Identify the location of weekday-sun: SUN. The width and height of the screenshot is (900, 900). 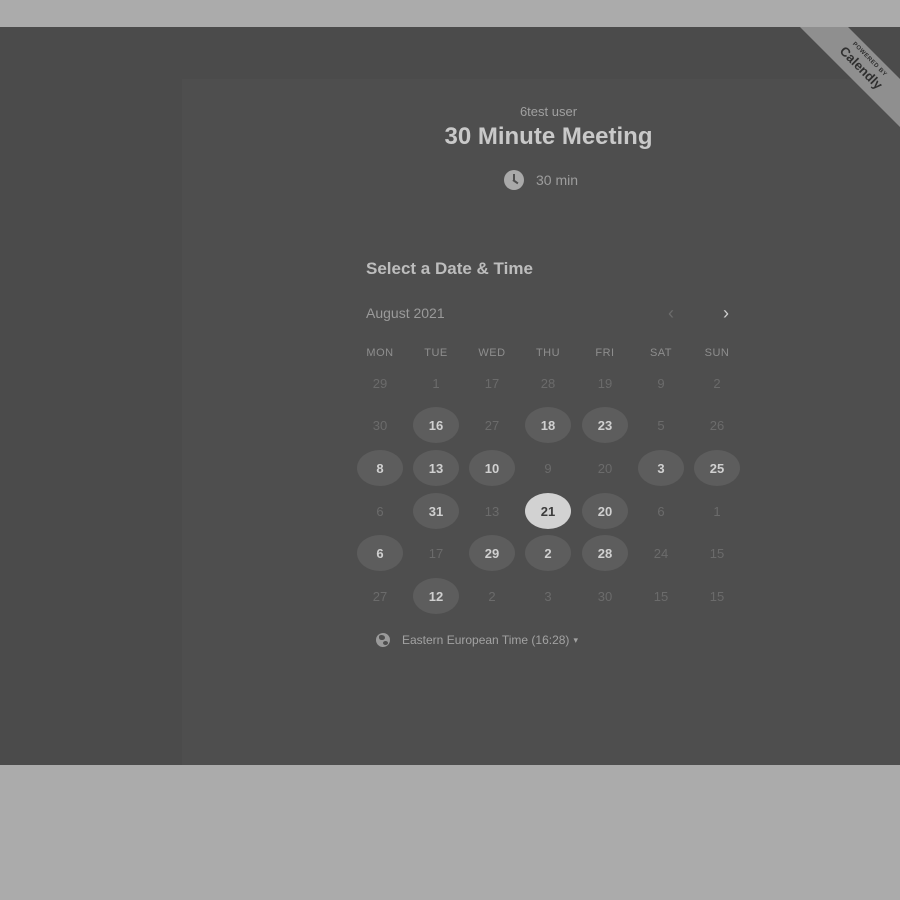
(717, 353).